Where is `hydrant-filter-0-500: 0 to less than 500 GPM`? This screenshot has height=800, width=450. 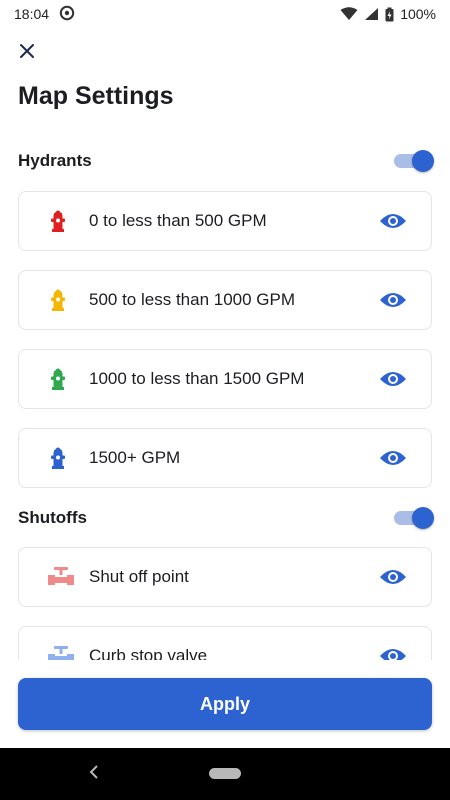 hydrant-filter-0-500: 0 to less than 500 GPM is located at coordinates (225, 221).